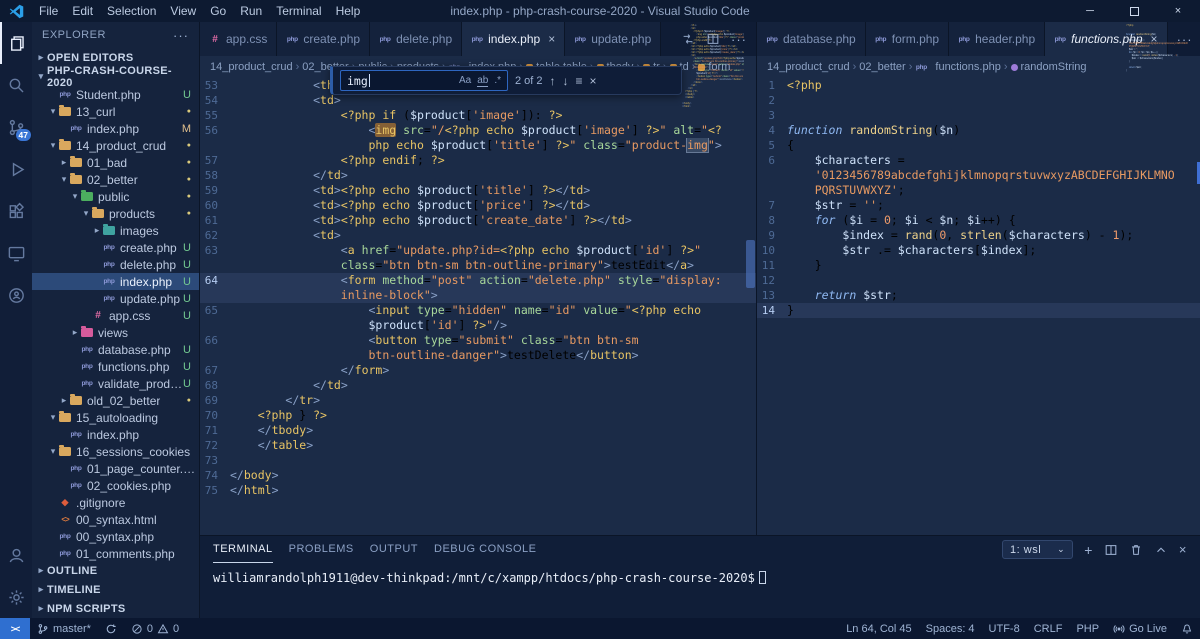 This screenshot has height=639, width=1200. What do you see at coordinates (115, 417) in the screenshot?
I see `tree-item-15_autoloading: ▾ 15_autoloading` at bounding box center [115, 417].